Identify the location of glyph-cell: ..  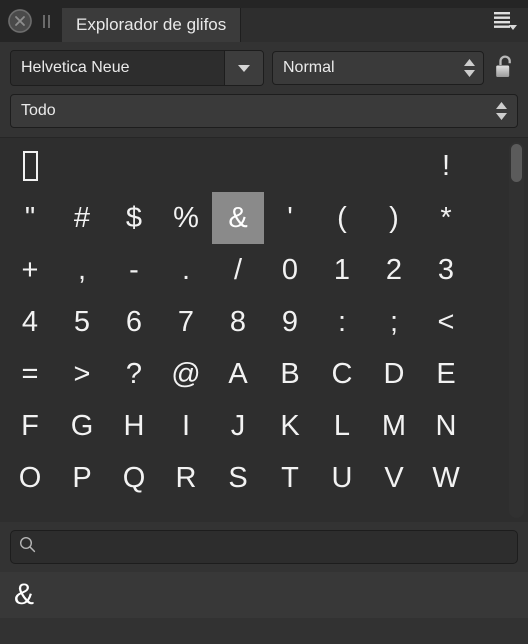
(186, 270).